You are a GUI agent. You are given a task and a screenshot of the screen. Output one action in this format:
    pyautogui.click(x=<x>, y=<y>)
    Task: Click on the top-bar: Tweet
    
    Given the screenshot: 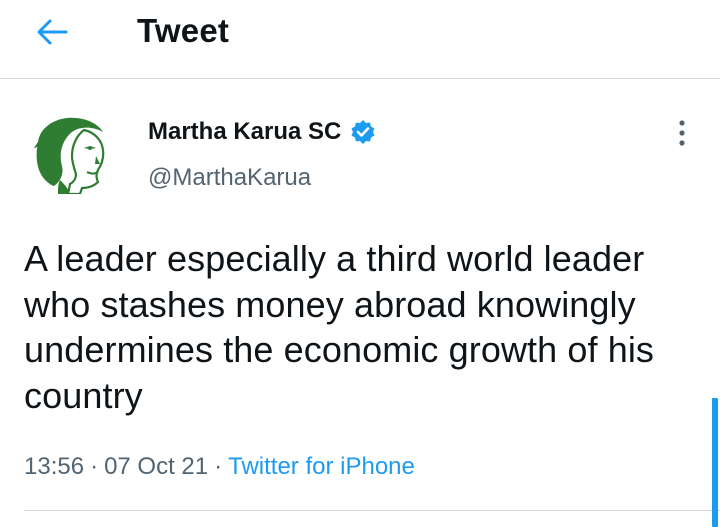 What is the action you would take?
    pyautogui.click(x=360, y=39)
    